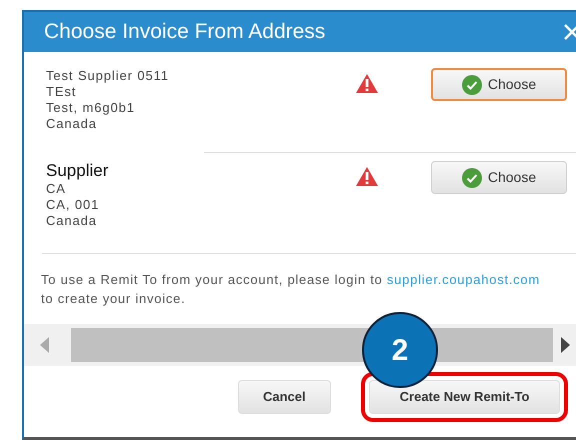 The height and width of the screenshot is (440, 576). Describe the element at coordinates (56, 189) in the screenshot. I see `address-line: CA` at that location.